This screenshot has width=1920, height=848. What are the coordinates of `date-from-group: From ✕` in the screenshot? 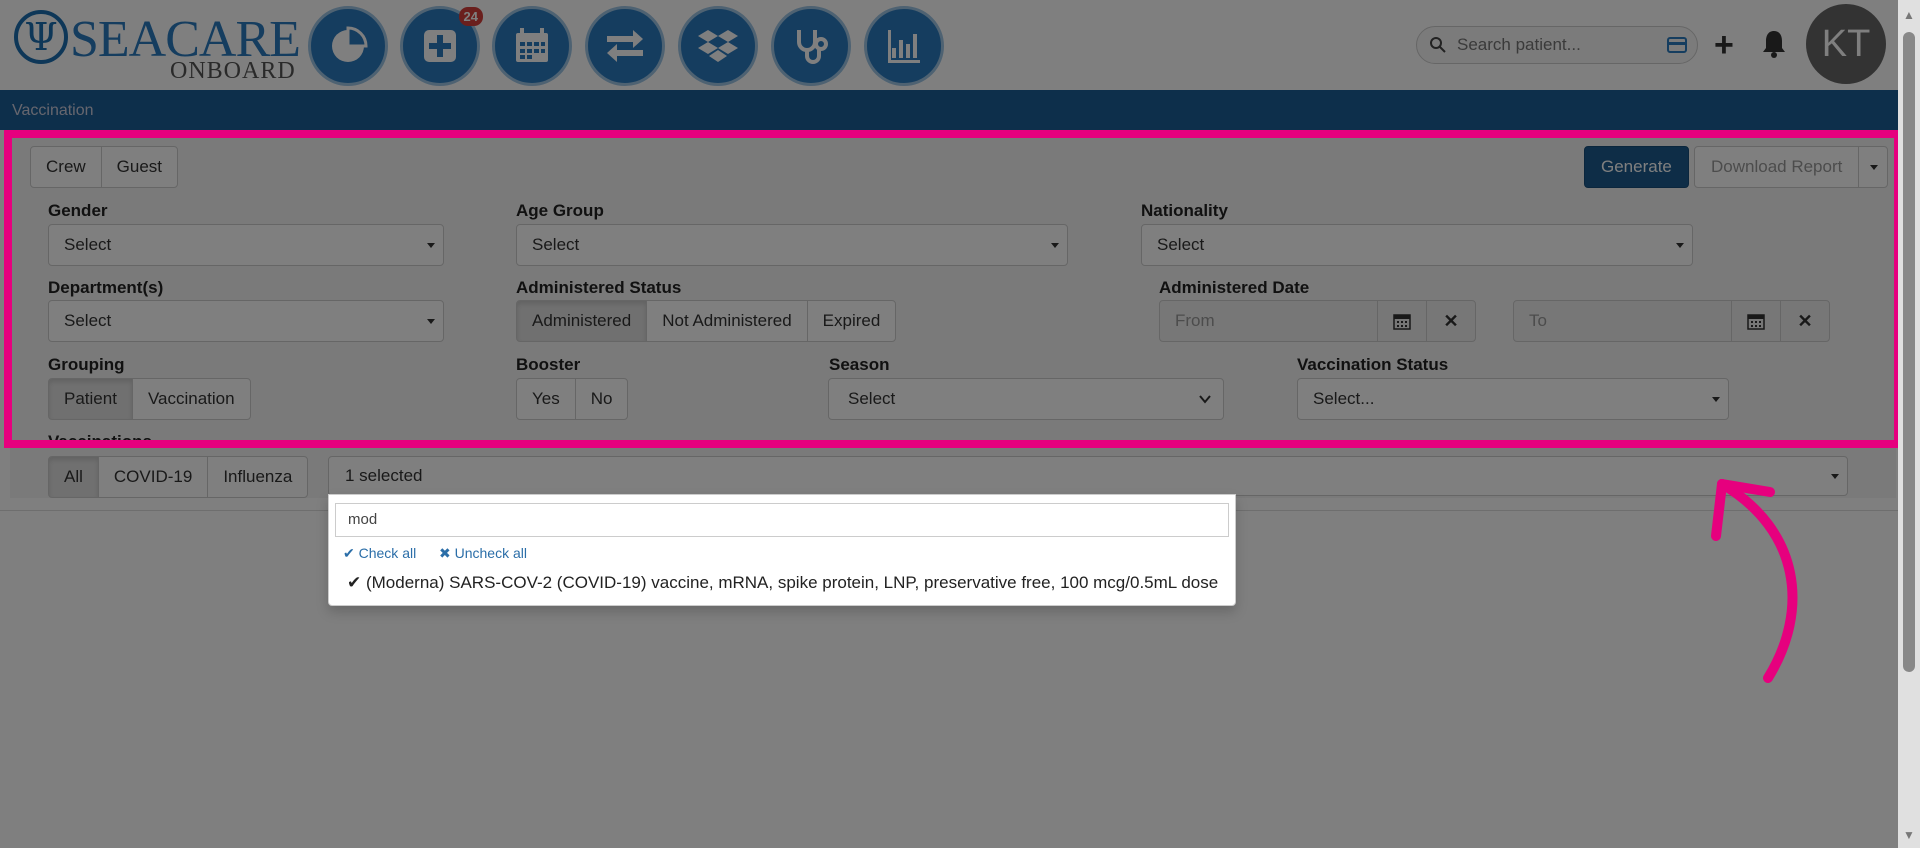 It's located at (1317, 321).